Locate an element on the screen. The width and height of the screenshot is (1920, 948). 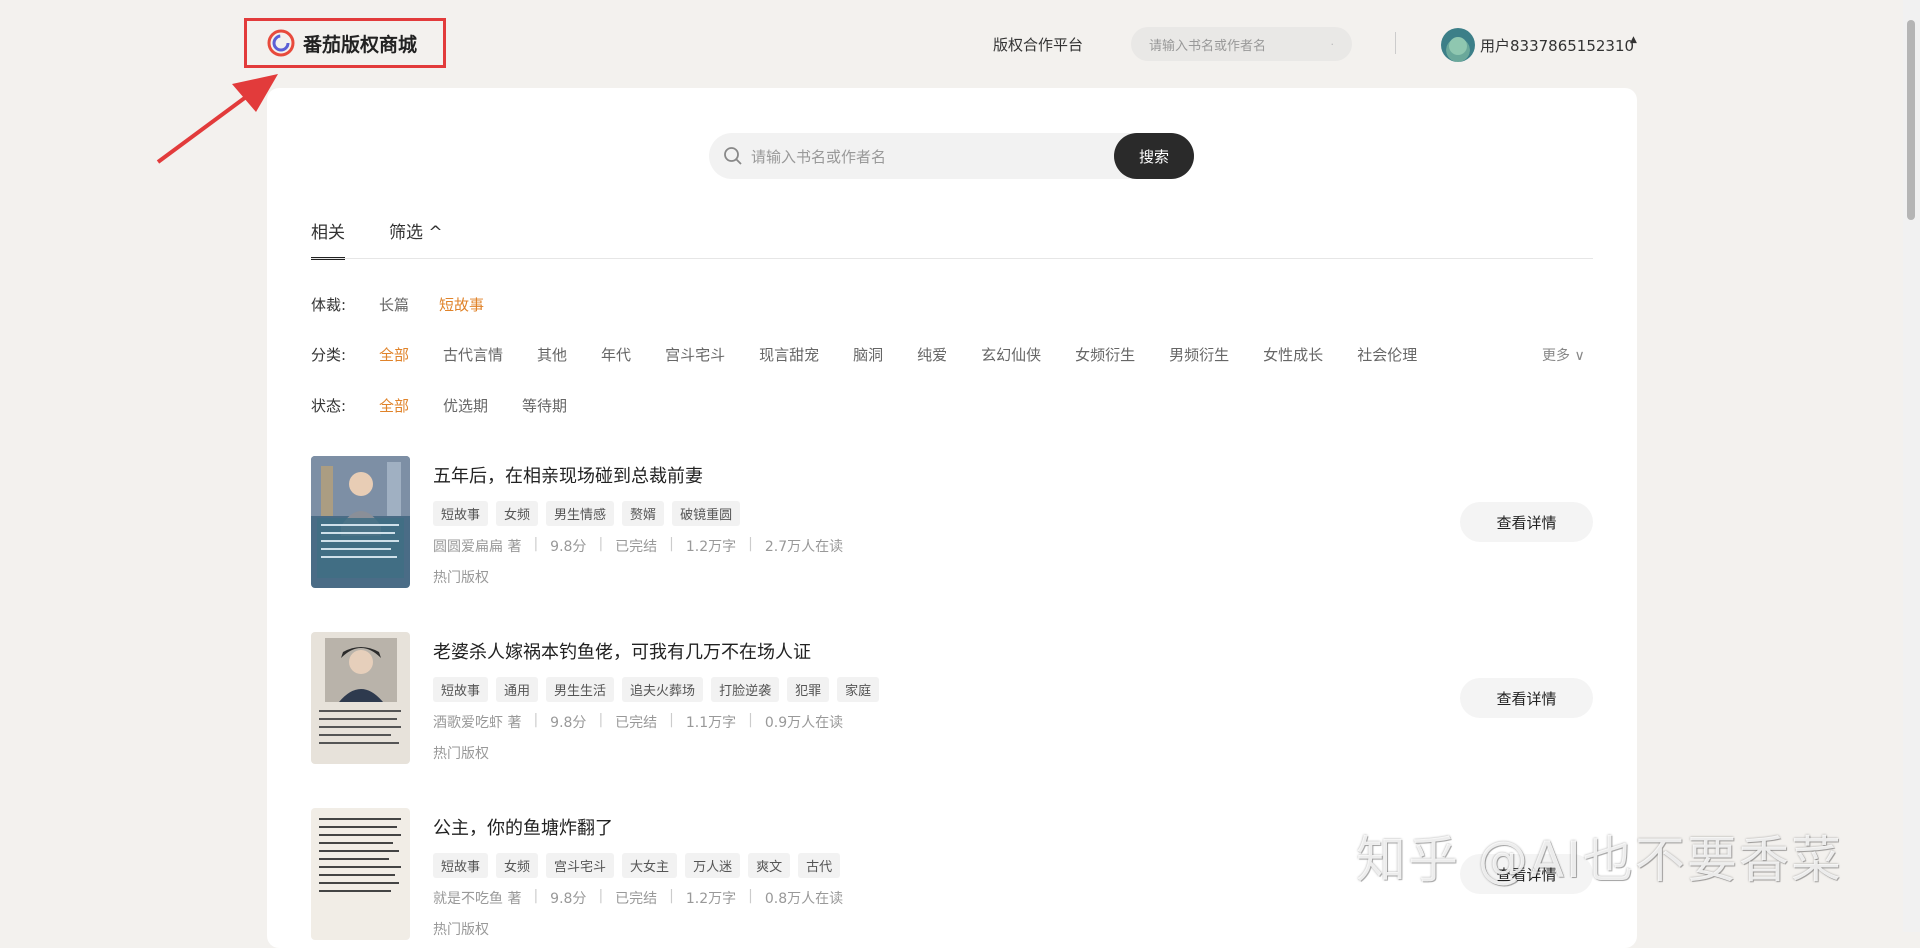
avatar is located at coordinates (1458, 45).